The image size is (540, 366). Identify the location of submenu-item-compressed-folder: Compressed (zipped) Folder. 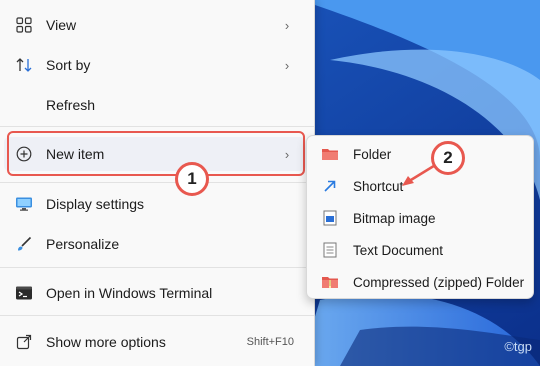
(420, 282).